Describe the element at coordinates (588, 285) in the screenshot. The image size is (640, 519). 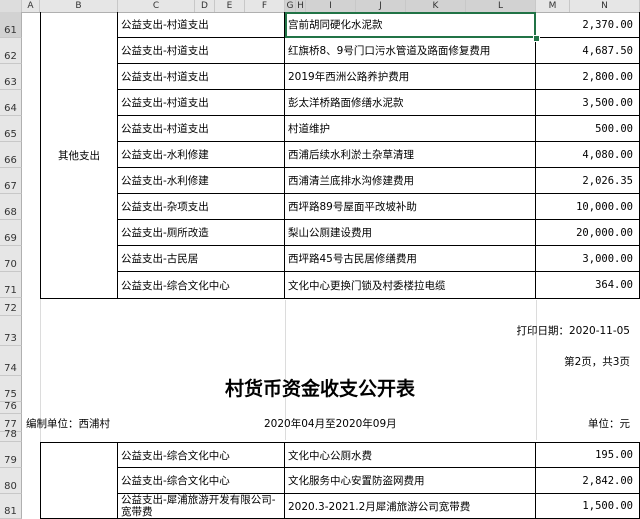
I see `amount-cell: 364.00` at that location.